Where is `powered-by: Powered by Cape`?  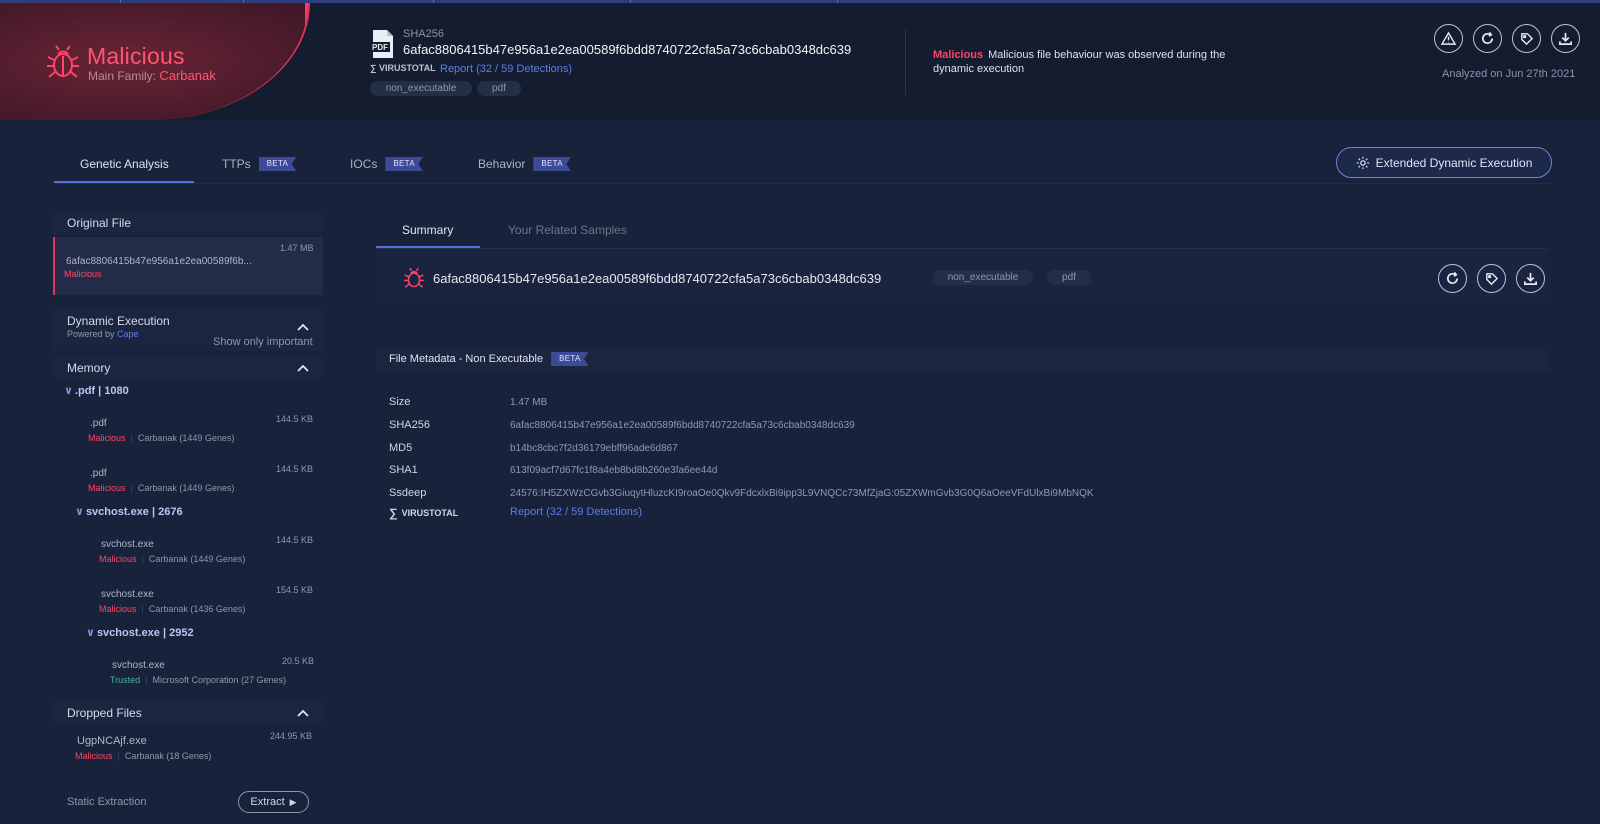
powered-by: Powered by Cape is located at coordinates (103, 334).